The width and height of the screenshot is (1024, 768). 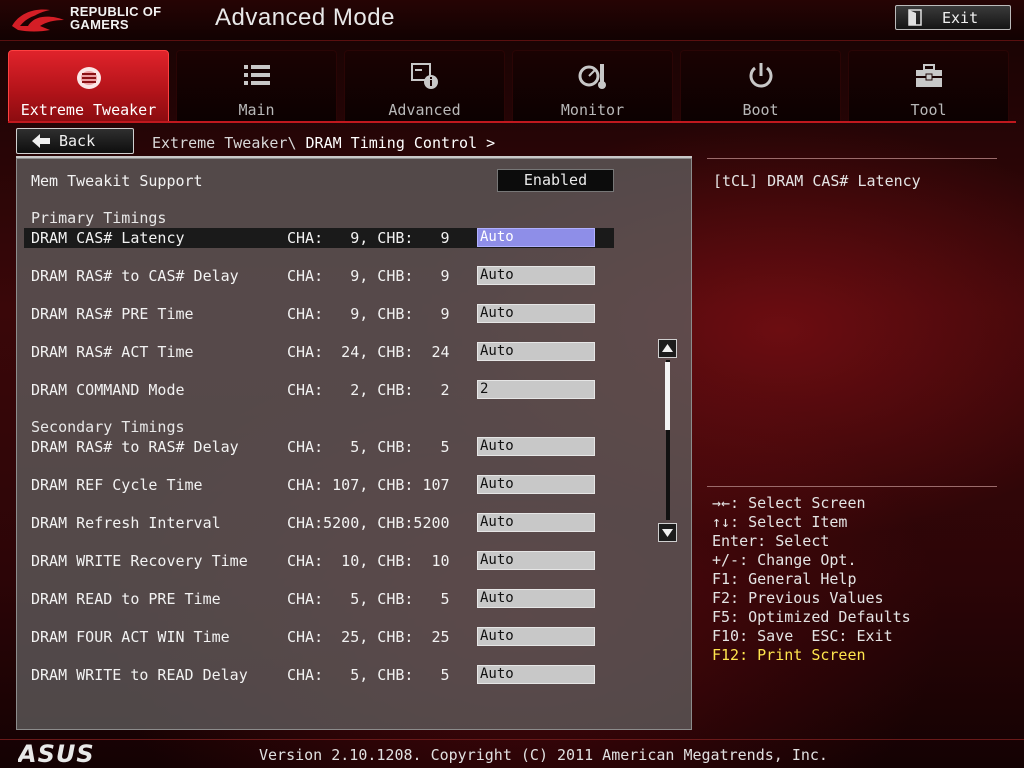 What do you see at coordinates (256, 75) in the screenshot?
I see `list-icon` at bounding box center [256, 75].